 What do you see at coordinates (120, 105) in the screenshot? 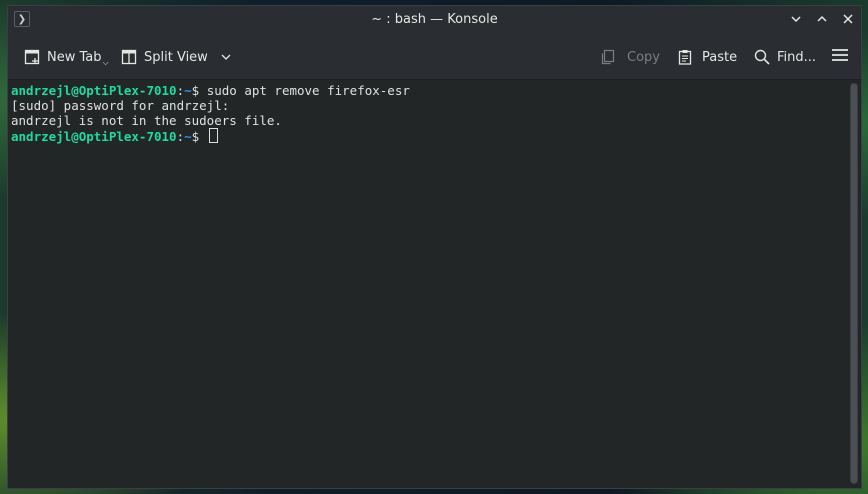
I see `terminal-line: [sudo] password for andrzejl:` at bounding box center [120, 105].